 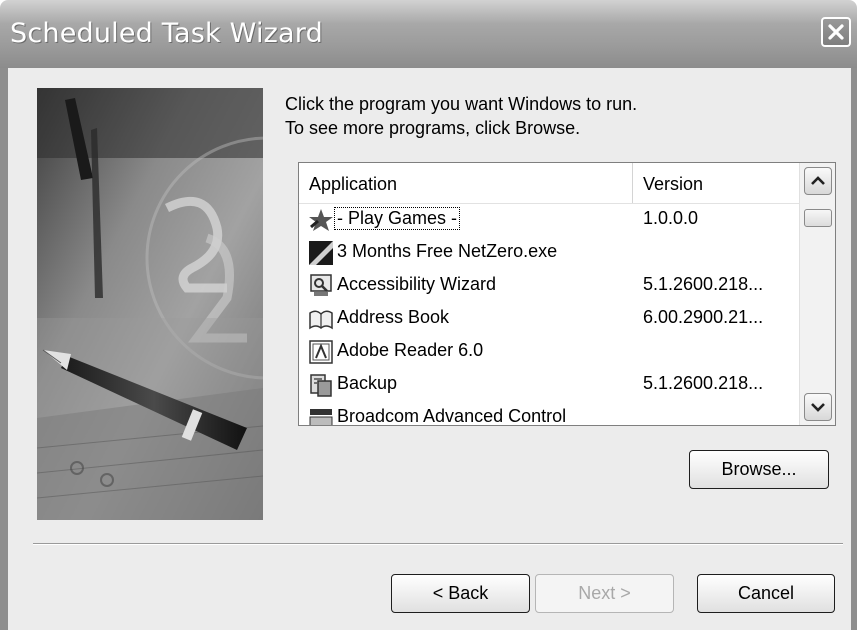 I want to click on scroll-thumb, so click(x=818, y=218).